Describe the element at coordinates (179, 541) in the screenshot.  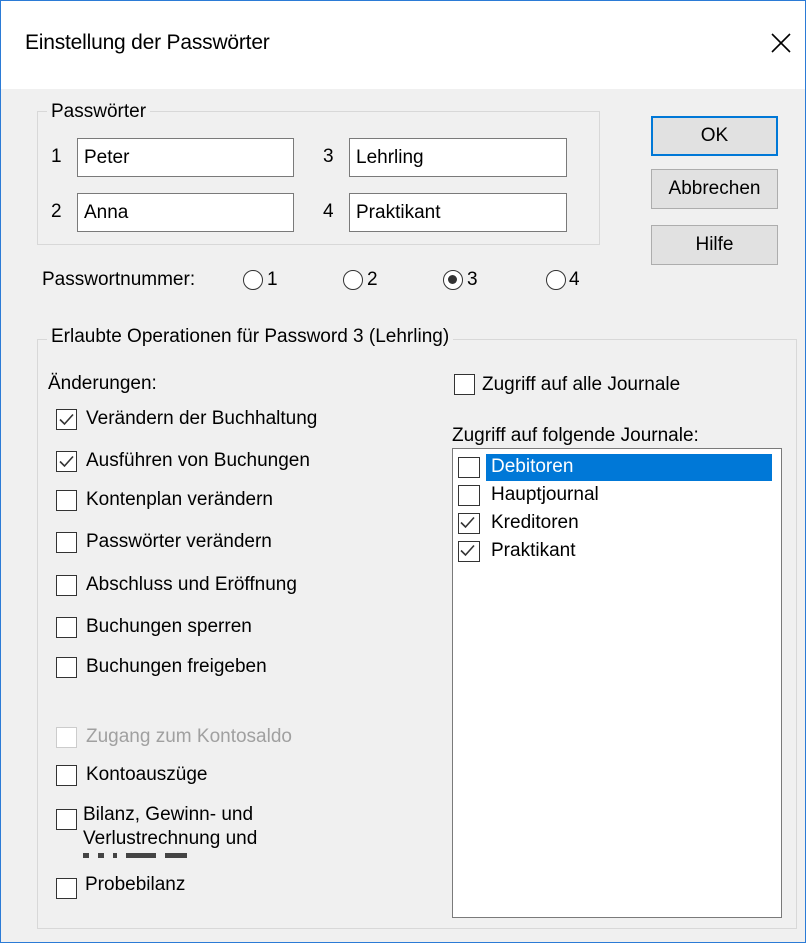
I see `checkbox-change-passwords-label: Passwörter verändern` at that location.